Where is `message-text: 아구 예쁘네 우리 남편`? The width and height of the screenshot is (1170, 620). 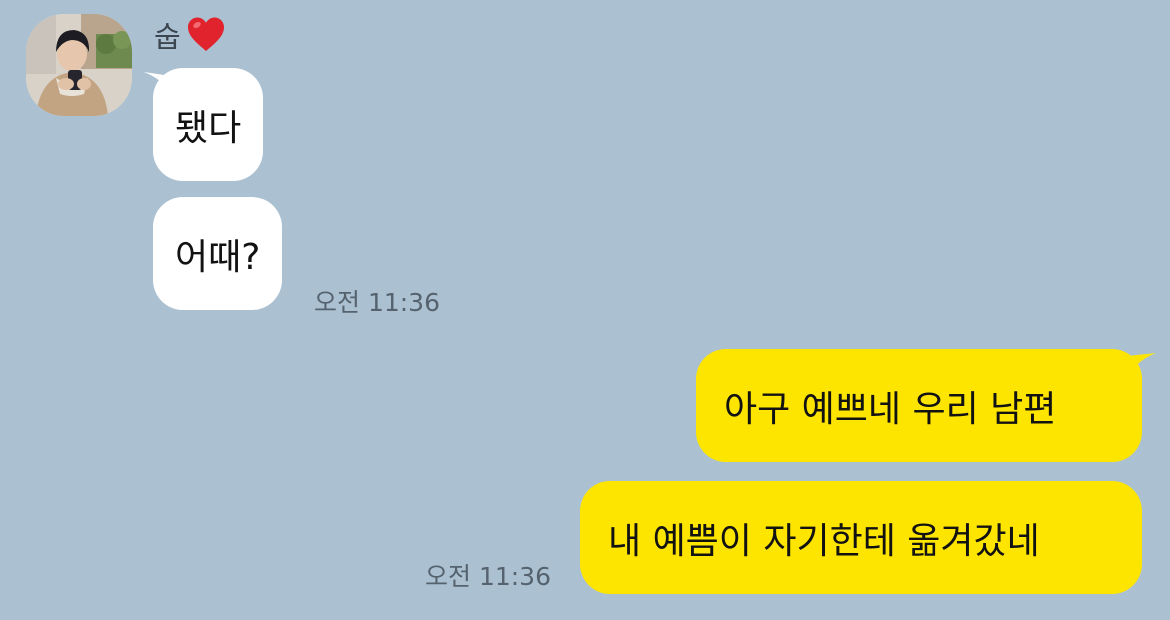 message-text: 아구 예쁘네 우리 남편 is located at coordinates (890, 409).